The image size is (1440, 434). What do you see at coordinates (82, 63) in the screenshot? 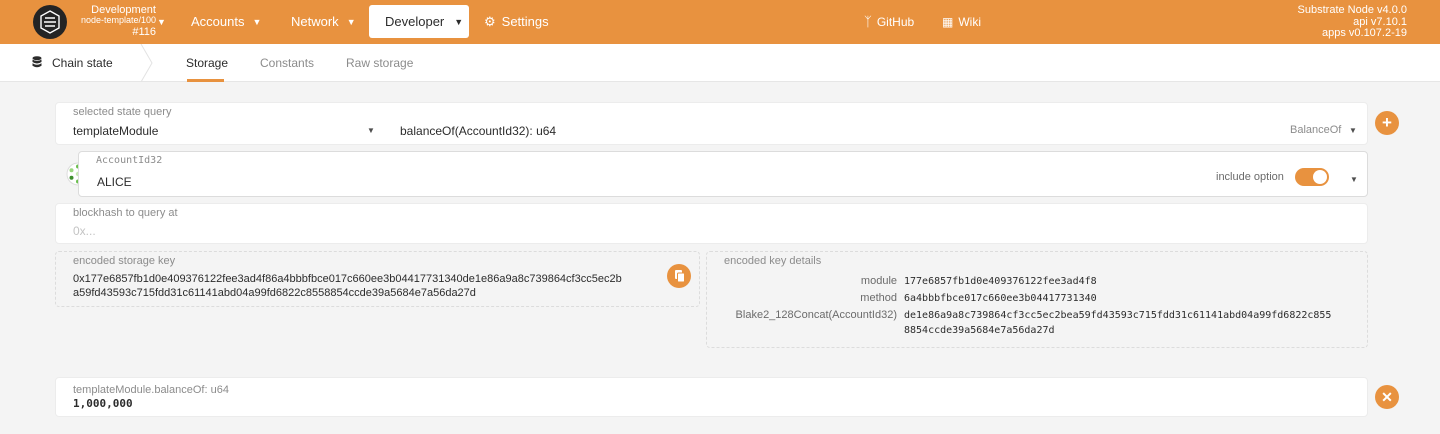
I see `section-title: Chain state` at bounding box center [82, 63].